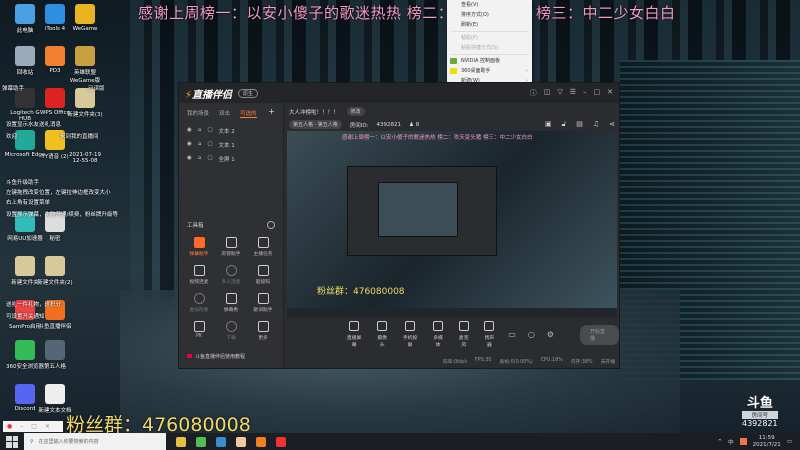 The image size is (800, 450). What do you see at coordinates (95, 441) in the screenshot?
I see `taskbar-search: ⚲ 在这里输入你要搜索的内容` at bounding box center [95, 441].